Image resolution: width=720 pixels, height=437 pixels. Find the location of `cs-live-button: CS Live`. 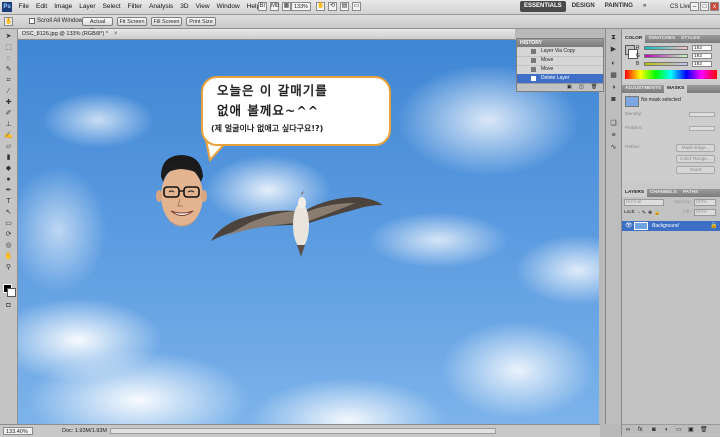

cs-live-button: CS Live is located at coordinates (680, 7).